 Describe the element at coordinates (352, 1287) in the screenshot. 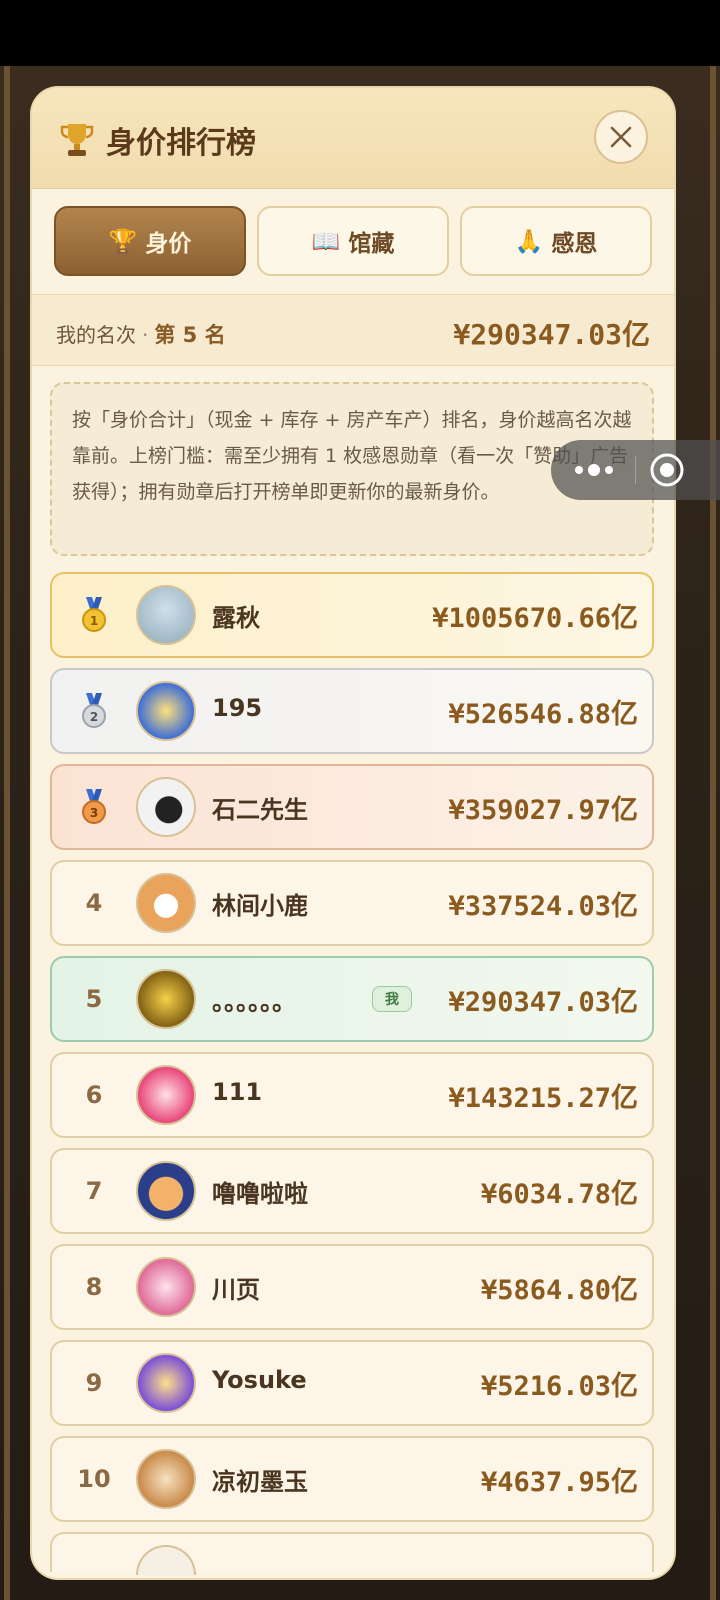

I see `leaderboard-row: 8 川页 ¥5864.80亿` at that location.